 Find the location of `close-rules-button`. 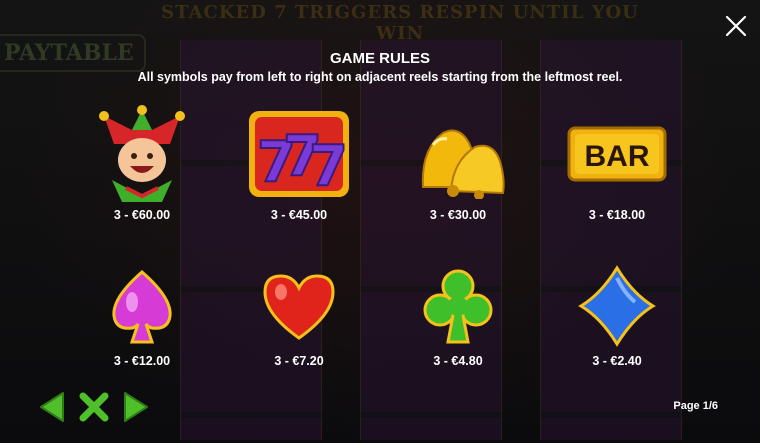

close-rules-button is located at coordinates (94, 407).